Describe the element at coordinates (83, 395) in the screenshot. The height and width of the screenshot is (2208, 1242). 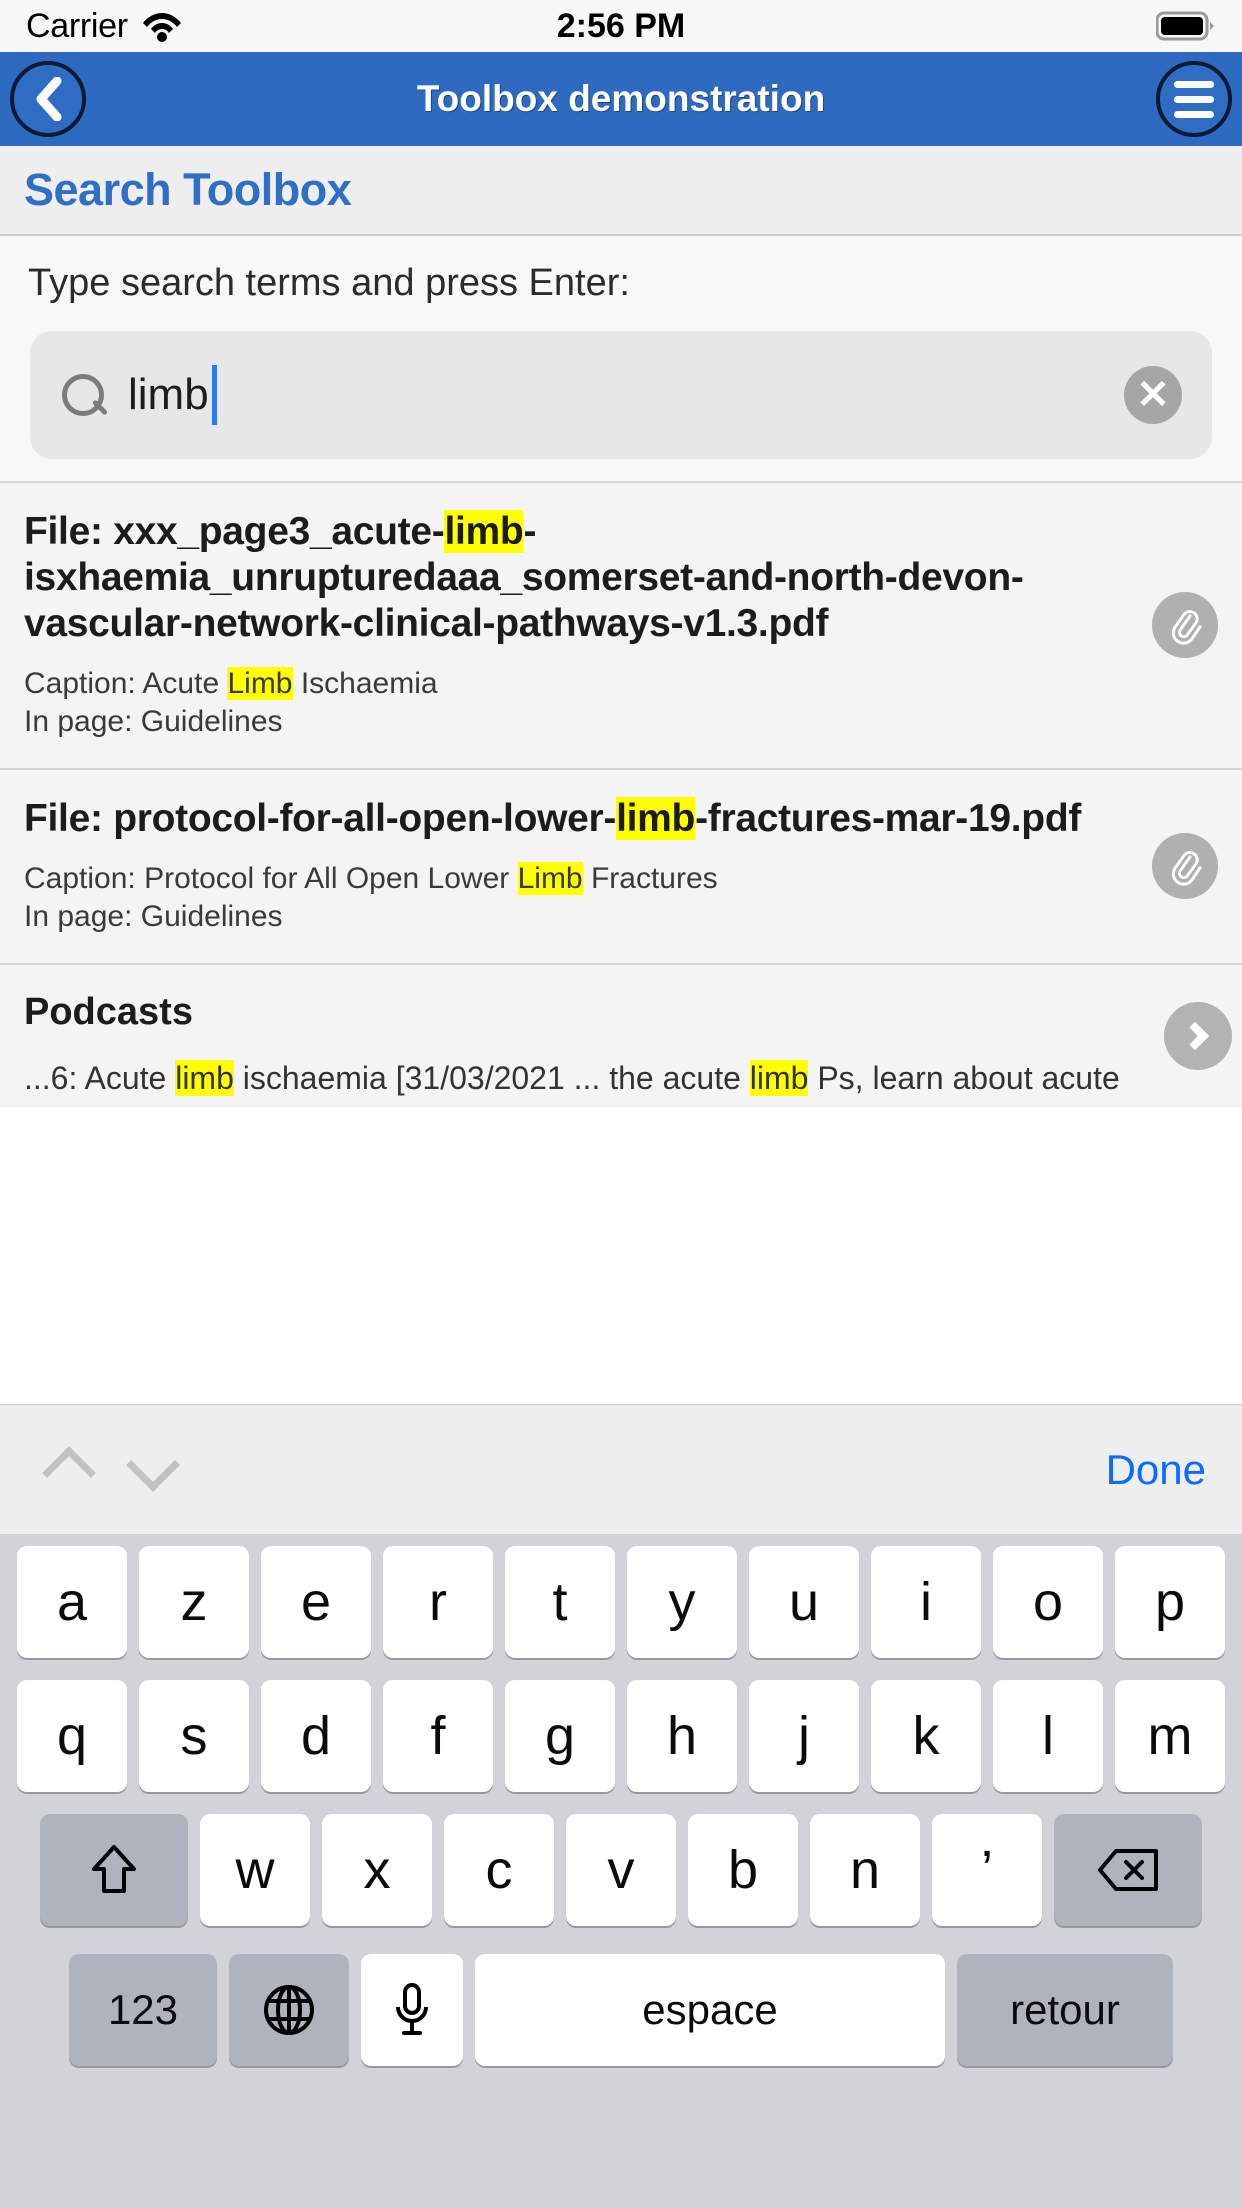
I see `search-icon` at that location.